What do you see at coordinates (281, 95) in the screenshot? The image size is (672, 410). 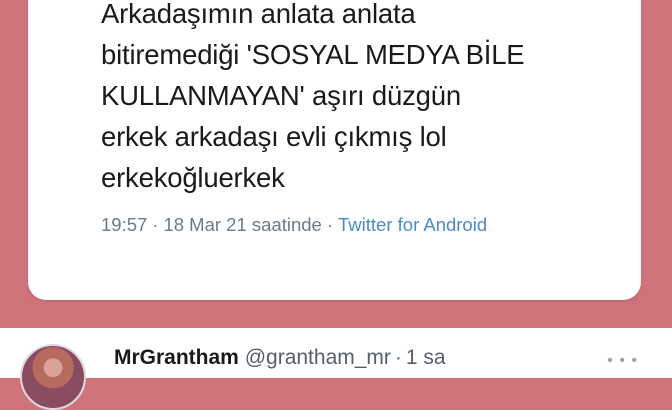 I see `tweet-text-line: KULLANMAYAN' aşırı düzgün` at bounding box center [281, 95].